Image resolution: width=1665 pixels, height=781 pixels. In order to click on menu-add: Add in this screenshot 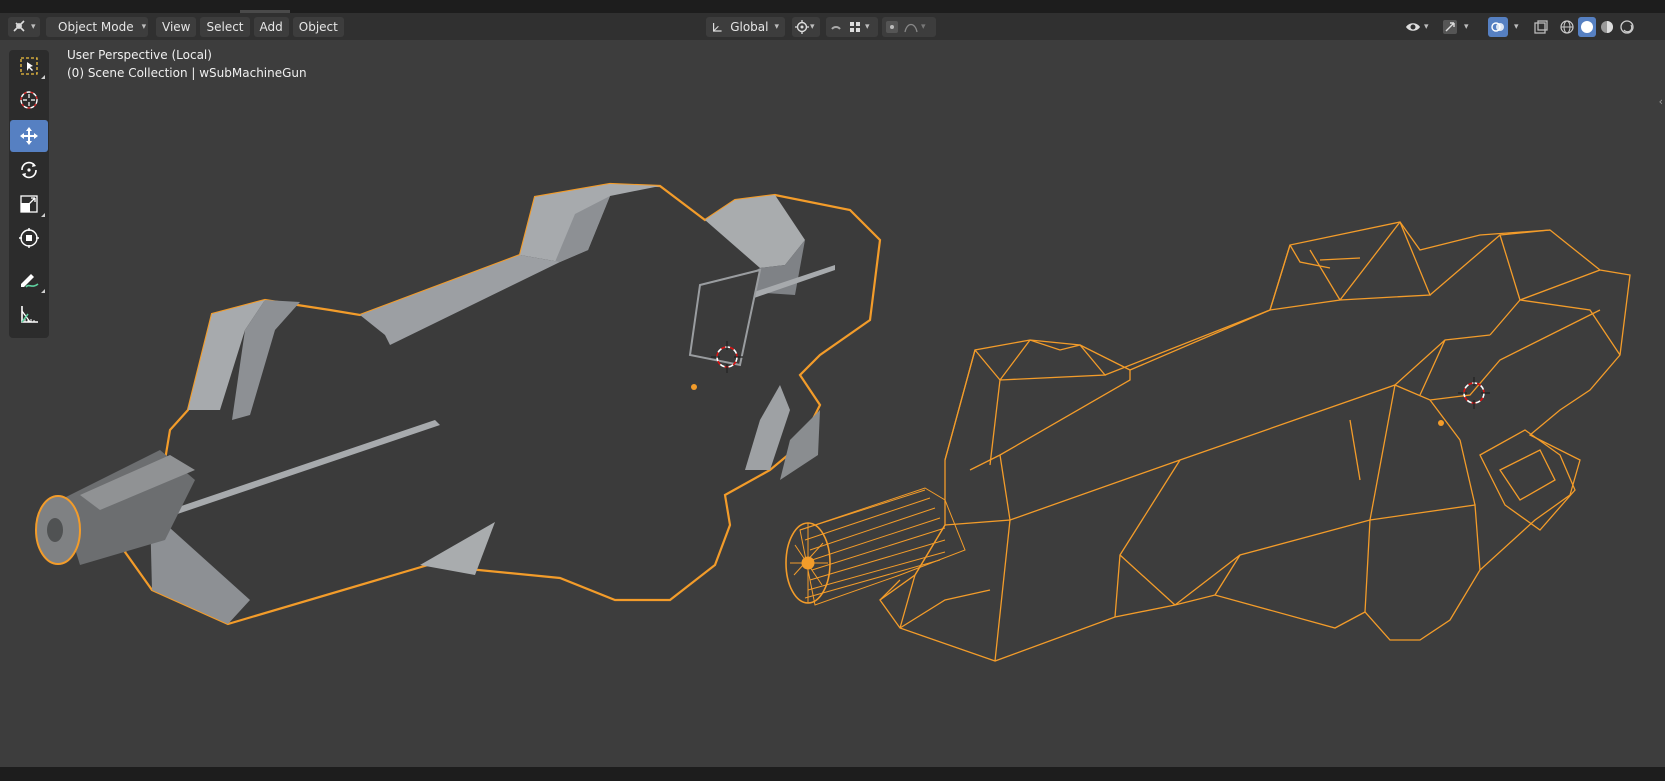, I will do `click(271, 27)`.